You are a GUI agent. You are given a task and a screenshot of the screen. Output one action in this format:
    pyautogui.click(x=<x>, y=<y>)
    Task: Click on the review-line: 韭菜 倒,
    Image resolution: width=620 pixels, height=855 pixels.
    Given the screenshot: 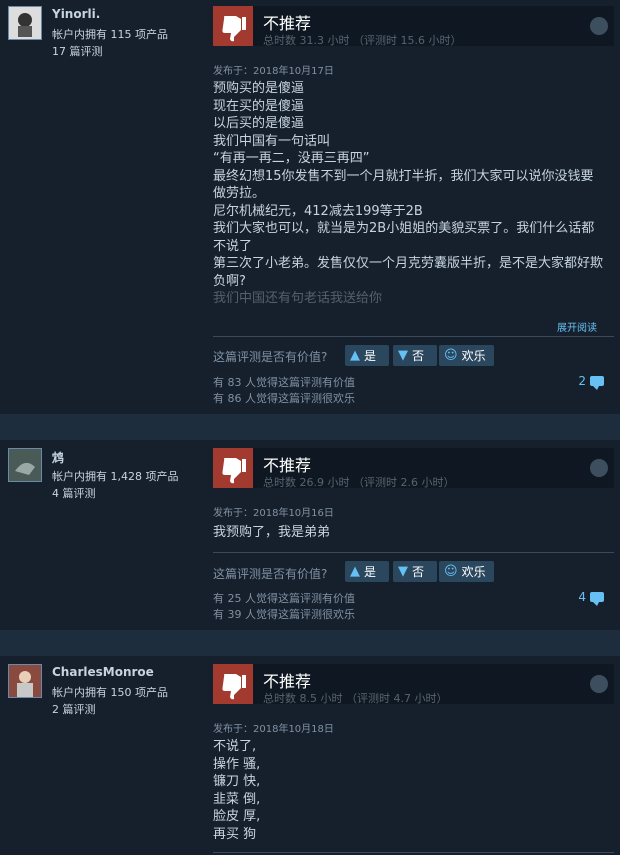 What is the action you would take?
    pyautogui.click(x=237, y=799)
    